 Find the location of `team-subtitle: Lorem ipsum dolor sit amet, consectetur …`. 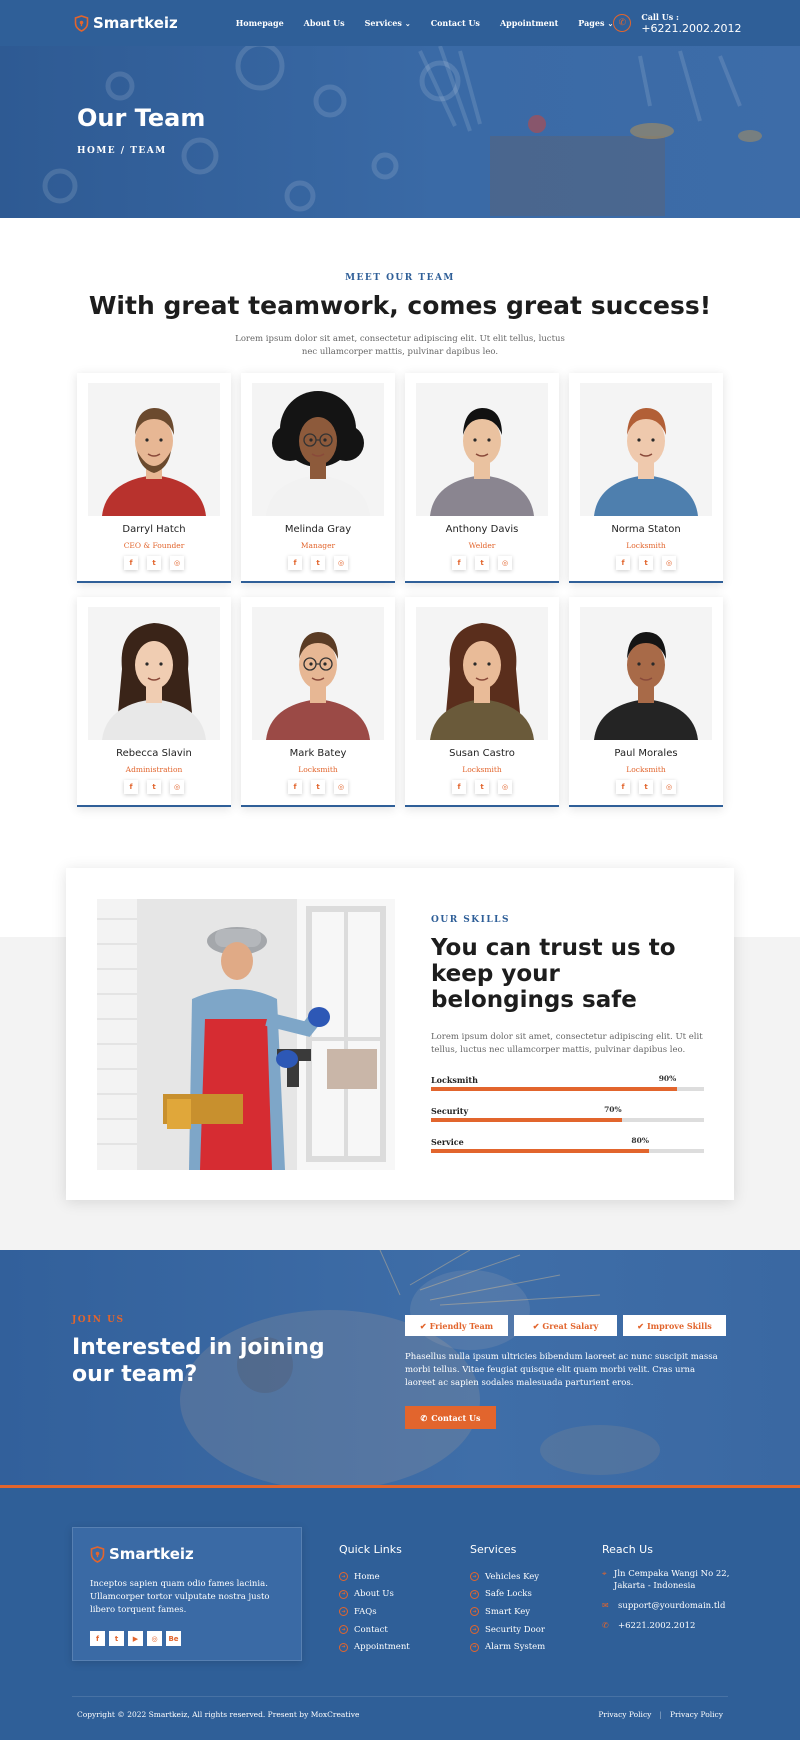

team-subtitle: Lorem ipsum dolor sit amet, consectetur … is located at coordinates (400, 345).